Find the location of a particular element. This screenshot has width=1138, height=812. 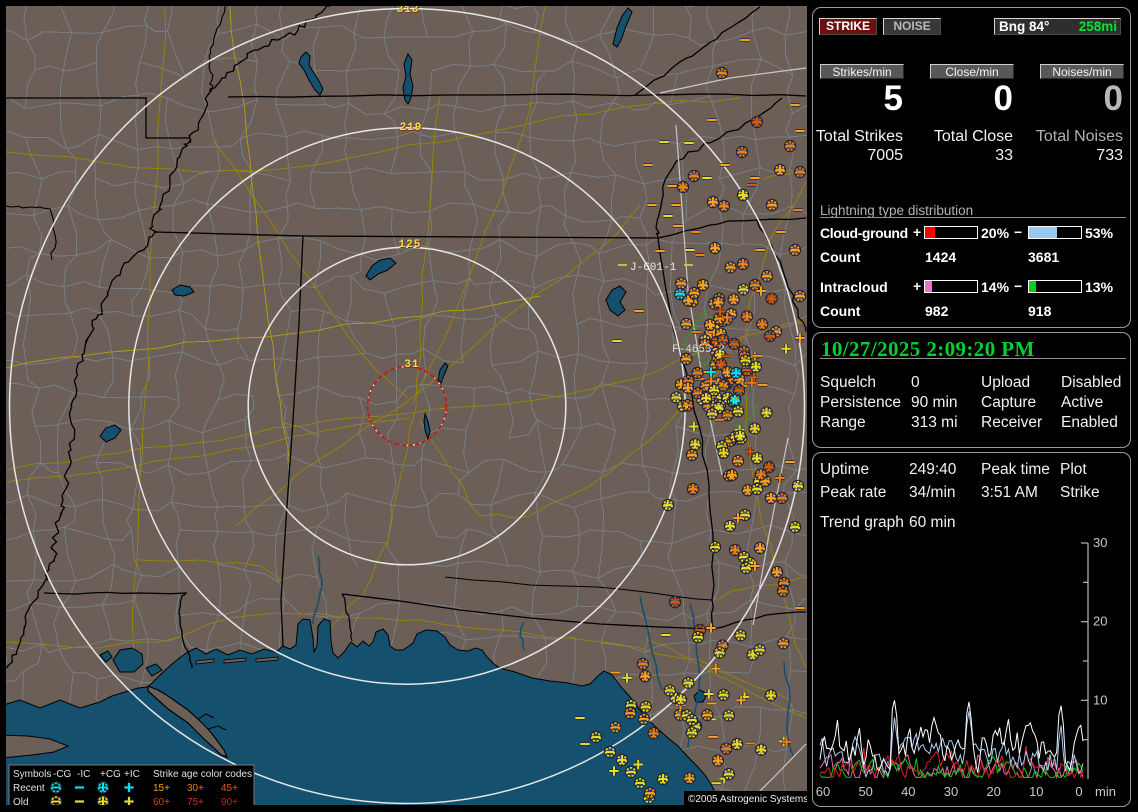

svg-text: 15+ is located at coordinates (161, 788).